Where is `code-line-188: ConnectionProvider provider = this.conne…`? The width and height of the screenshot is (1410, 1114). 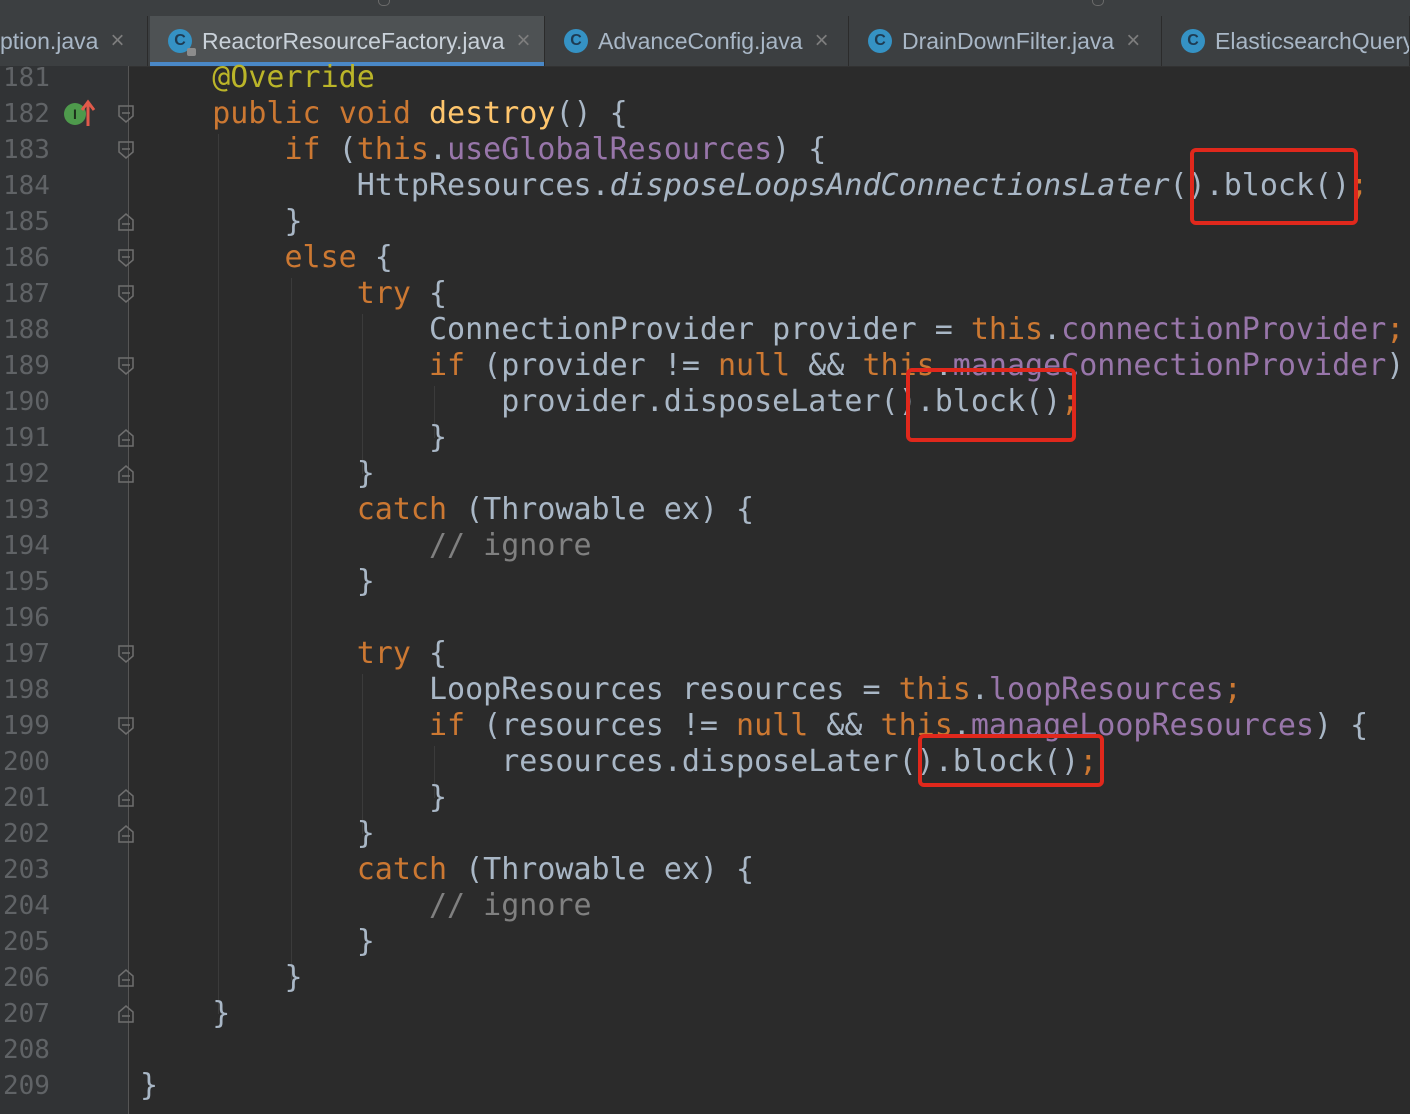 code-line-188: ConnectionProvider provider = this.conne… is located at coordinates (772, 330).